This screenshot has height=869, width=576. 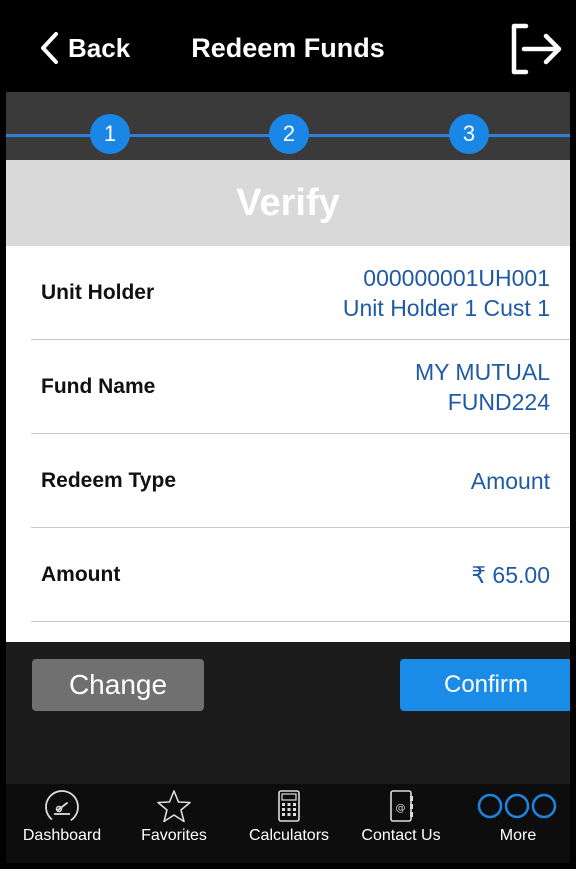 What do you see at coordinates (62, 807) in the screenshot?
I see `speedometer-icon` at bounding box center [62, 807].